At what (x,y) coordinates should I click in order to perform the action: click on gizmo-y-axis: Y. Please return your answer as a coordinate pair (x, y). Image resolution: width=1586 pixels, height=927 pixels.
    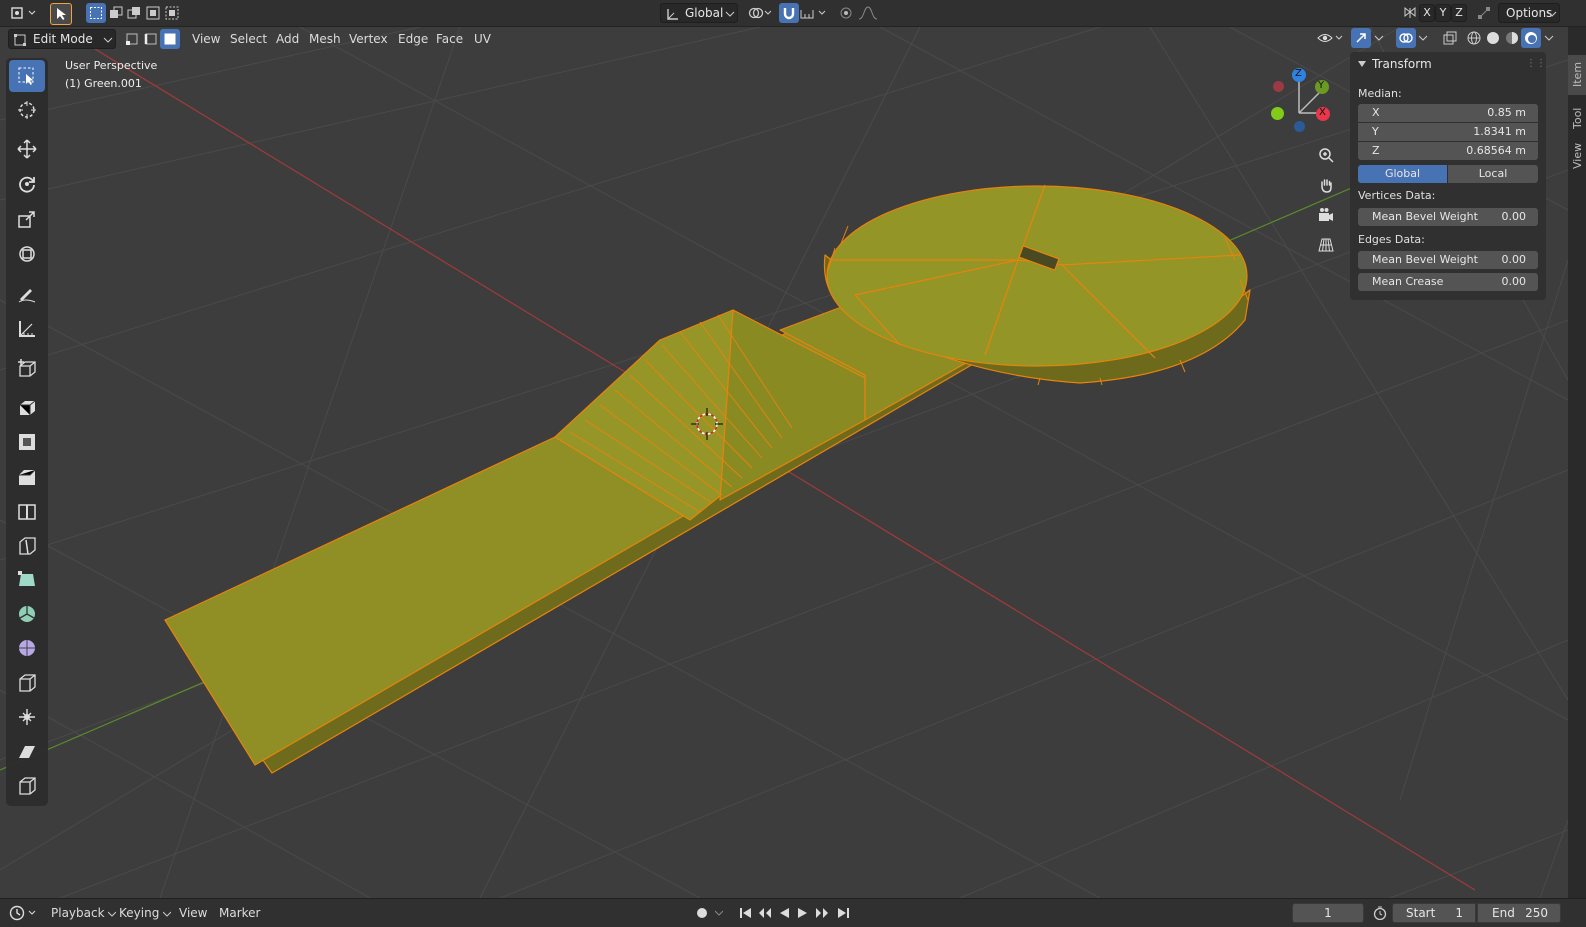
    Looking at the image, I should click on (1322, 87).